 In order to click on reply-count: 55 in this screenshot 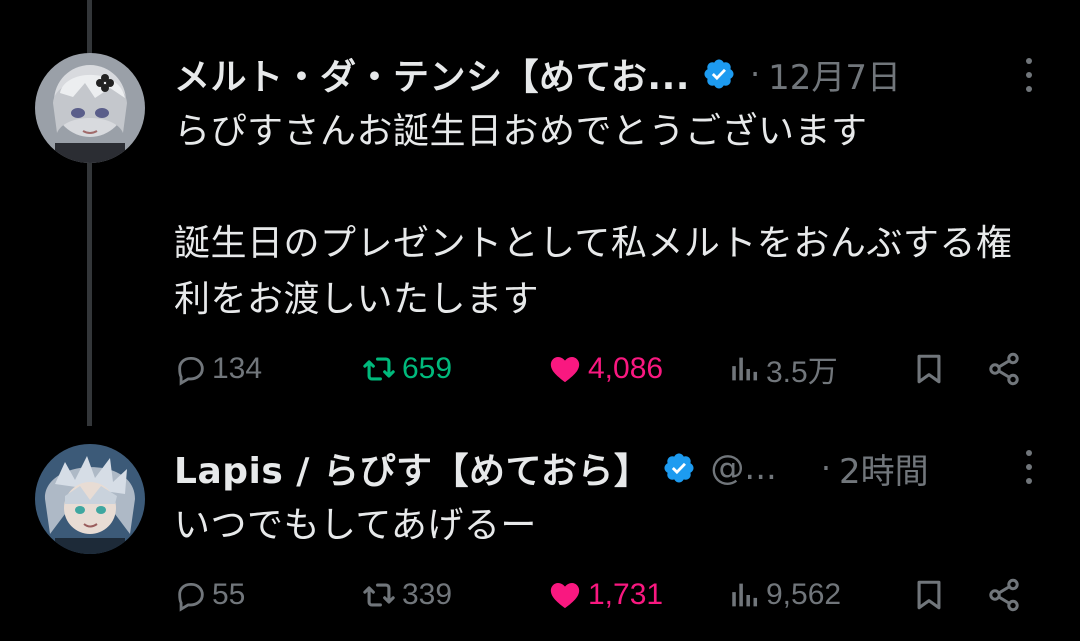, I will do `click(229, 594)`.